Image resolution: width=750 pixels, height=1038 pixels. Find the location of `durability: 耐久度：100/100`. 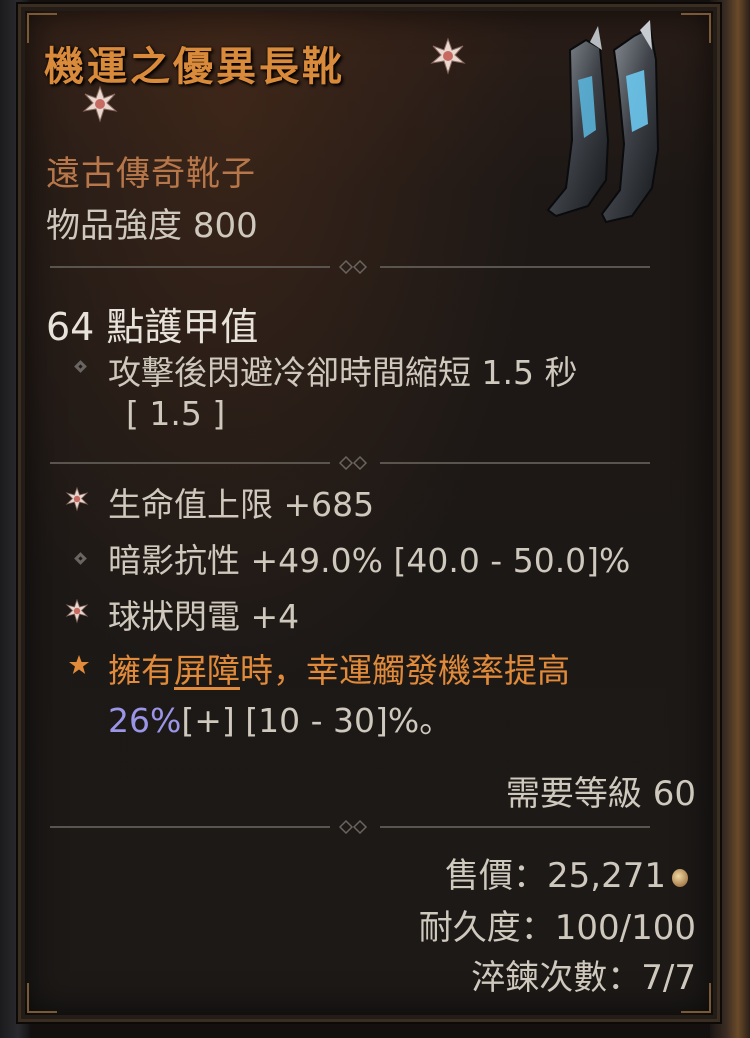

durability: 耐久度：100/100 is located at coordinates (557, 928).